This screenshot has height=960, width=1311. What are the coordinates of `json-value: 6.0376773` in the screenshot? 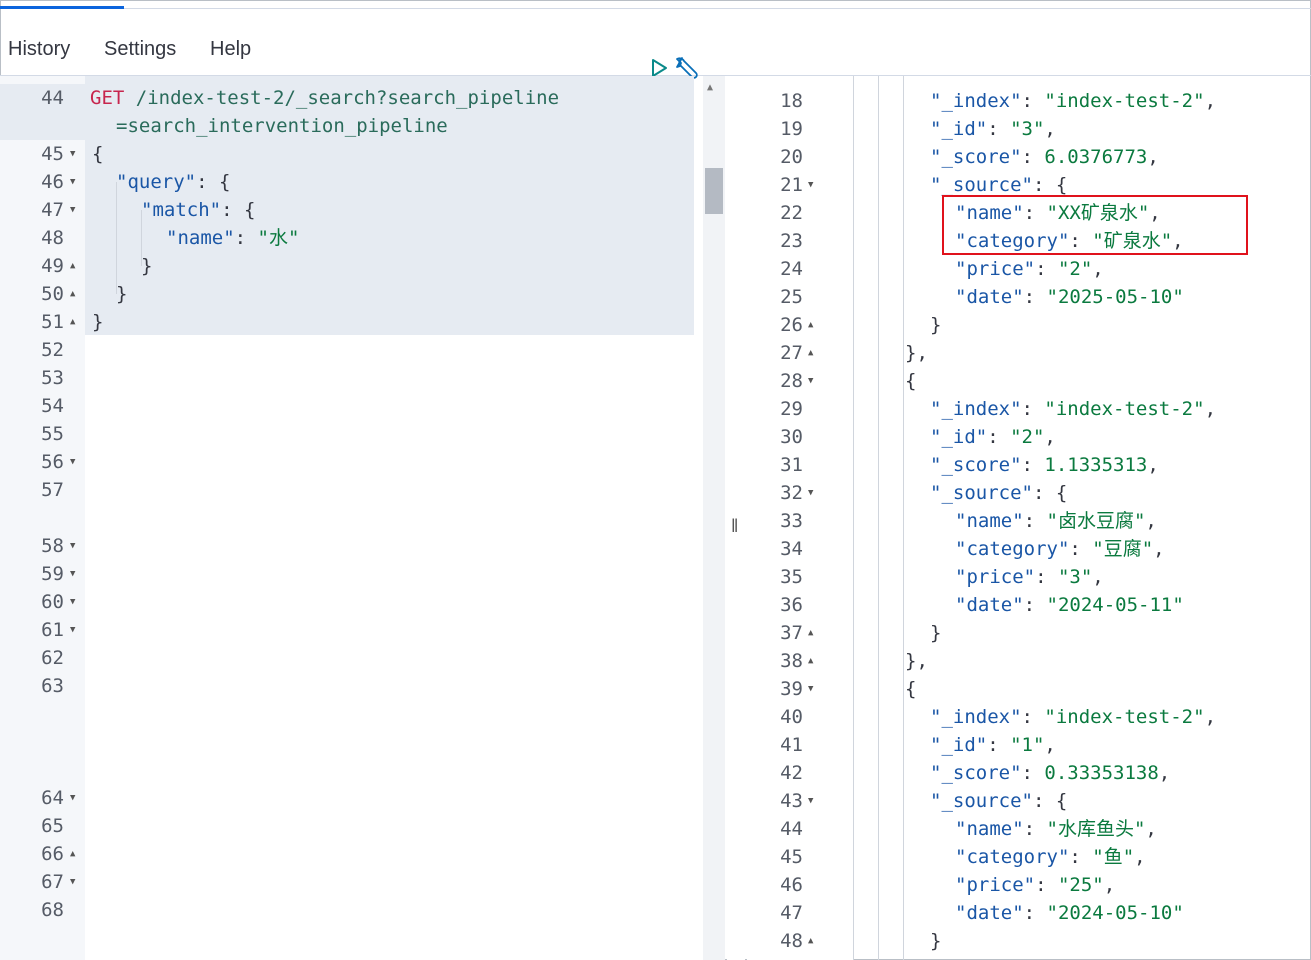 It's located at (1096, 157).